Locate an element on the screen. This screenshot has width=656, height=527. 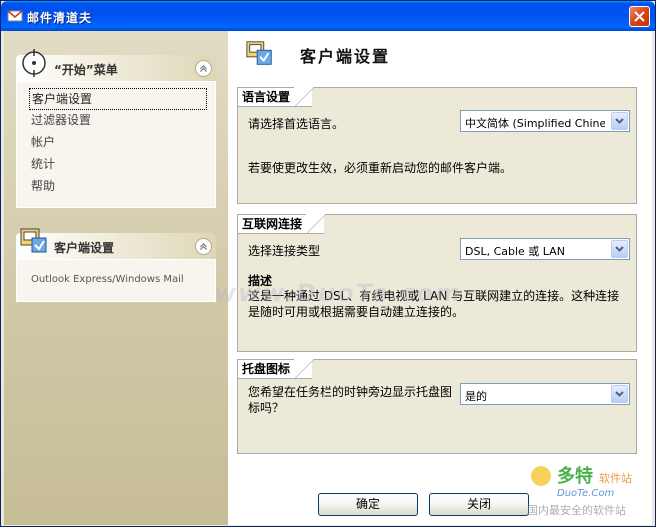
start-menu-panel: “开始”菜单 客户端设置 过滤器设置 帐户 统计 帮助 is located at coordinates (116, 128).